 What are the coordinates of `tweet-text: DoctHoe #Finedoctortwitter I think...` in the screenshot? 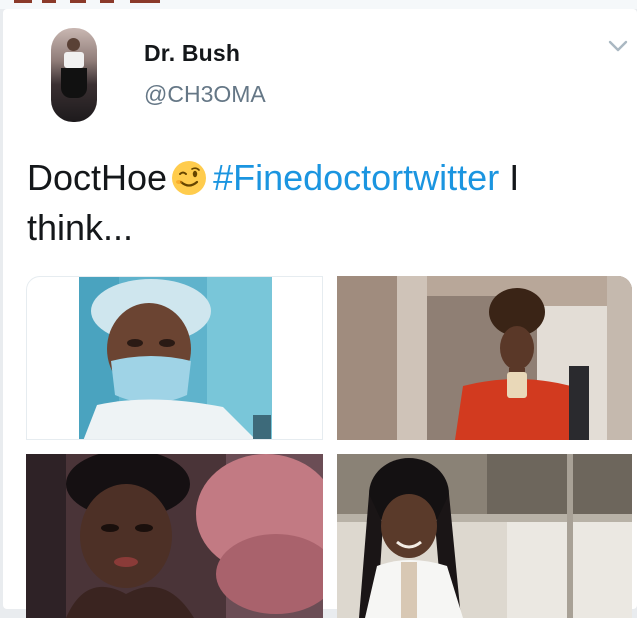 It's located at (319, 203).